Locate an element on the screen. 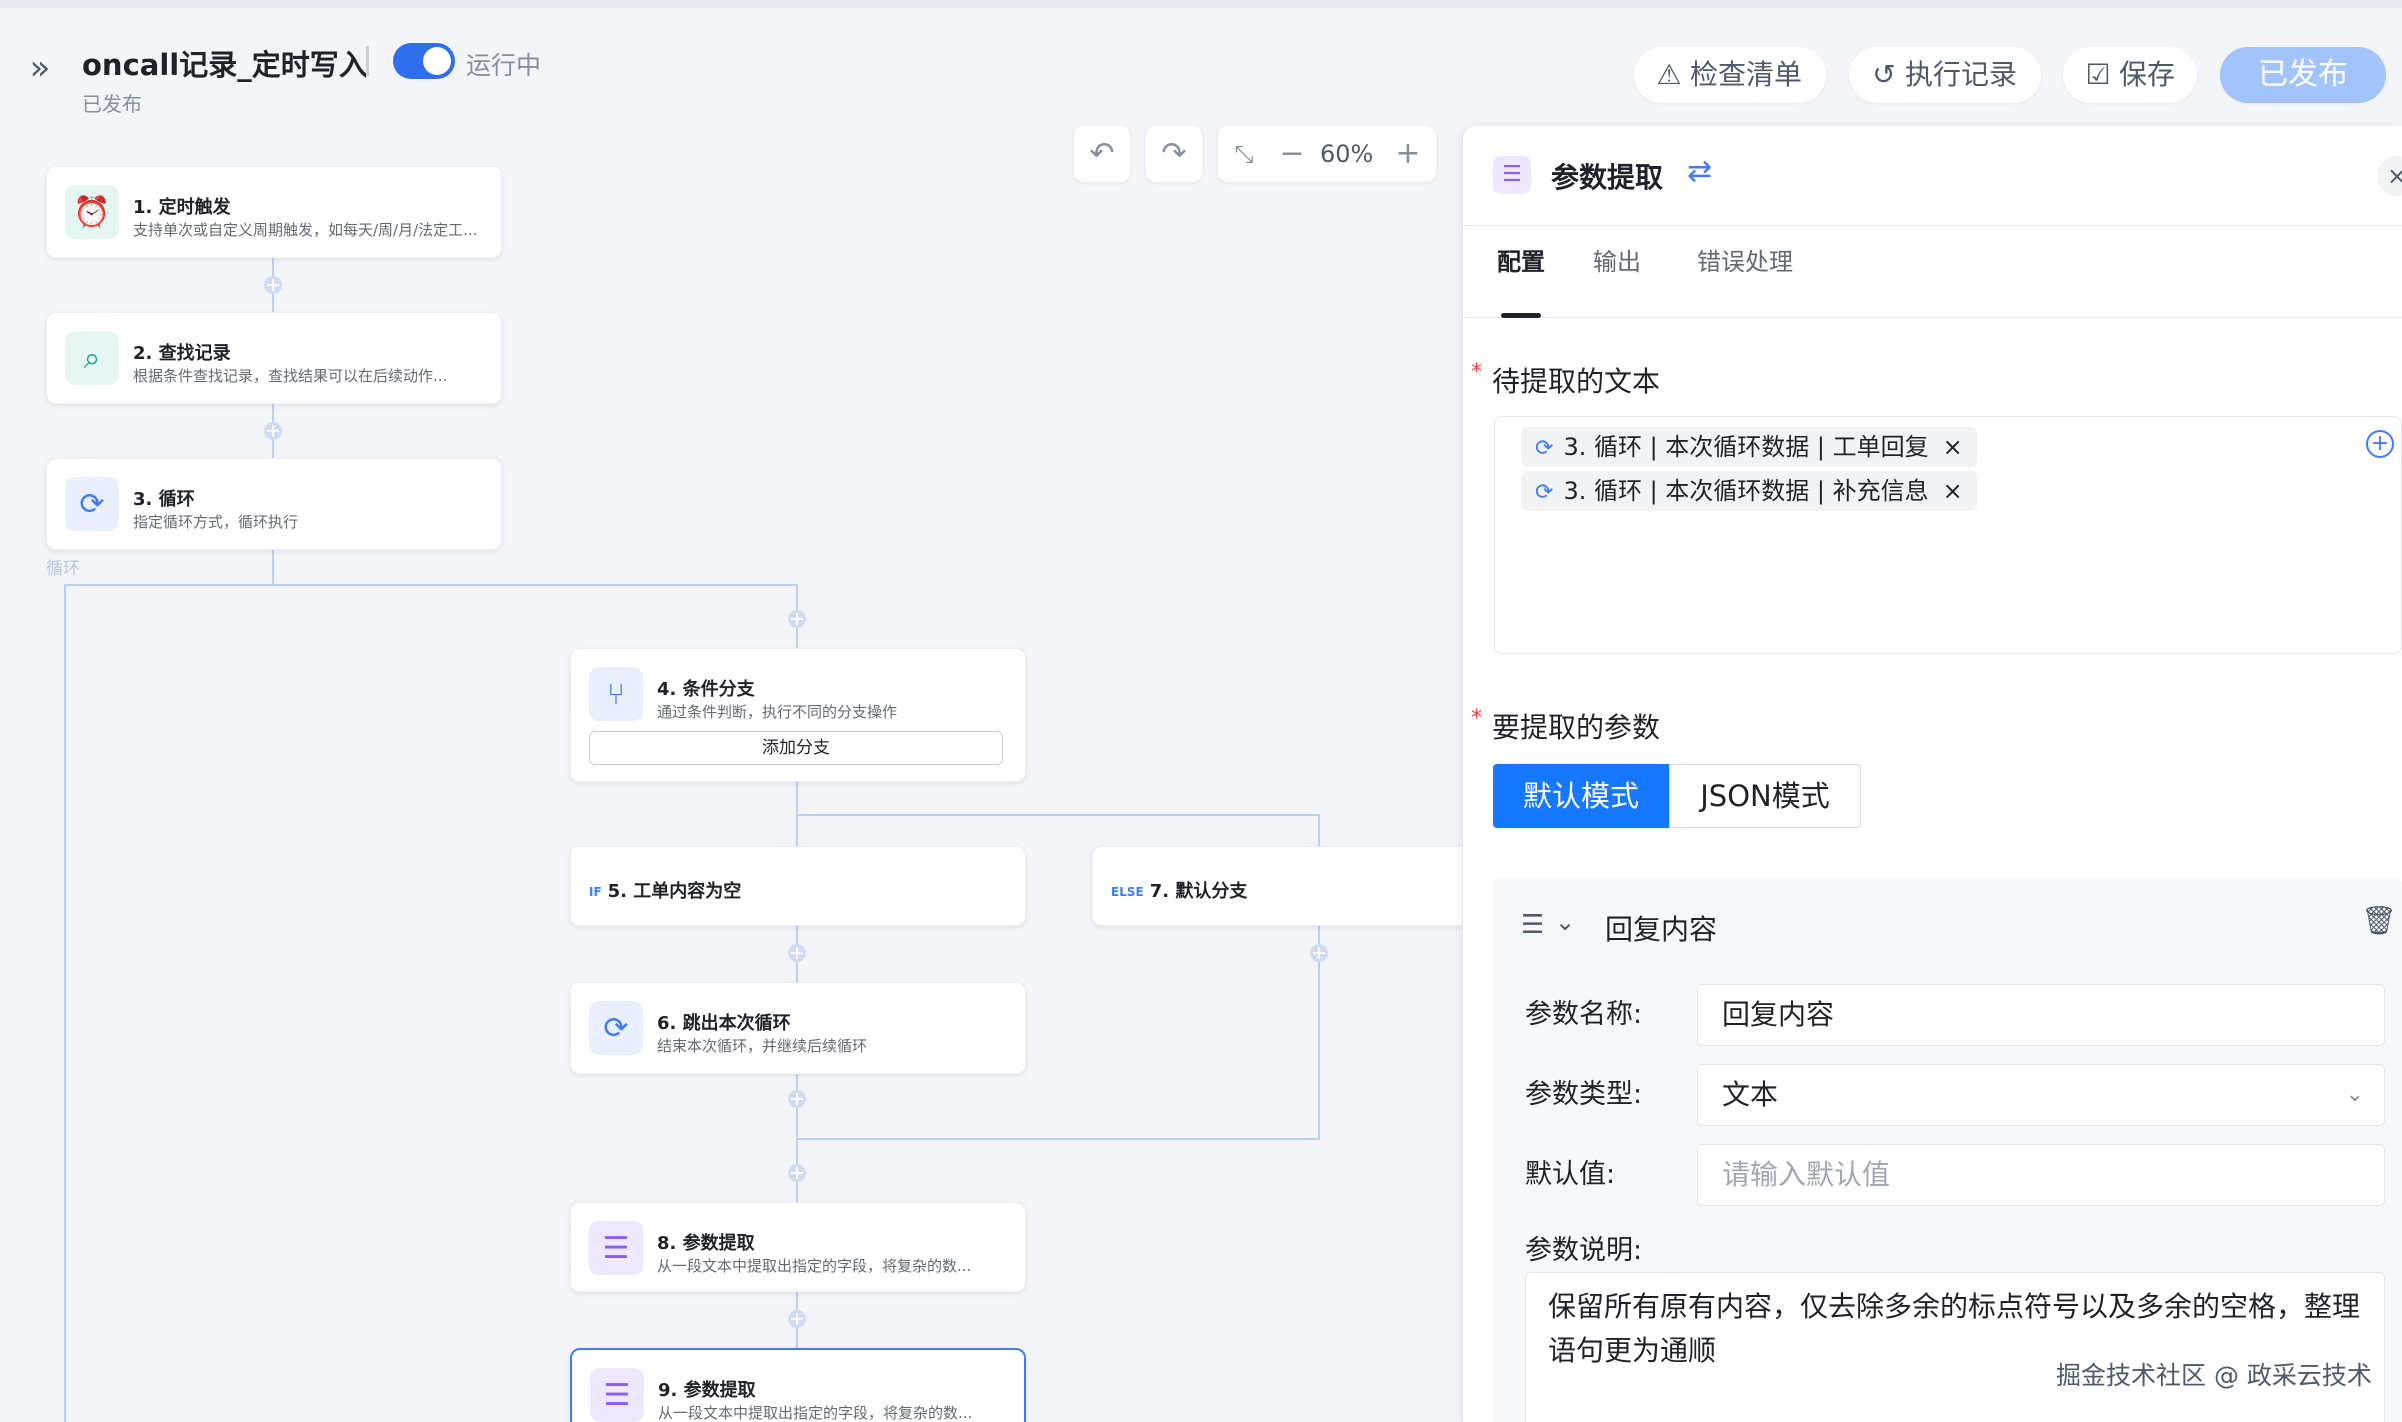  param-name-input: 回复内容 is located at coordinates (2041, 1015).